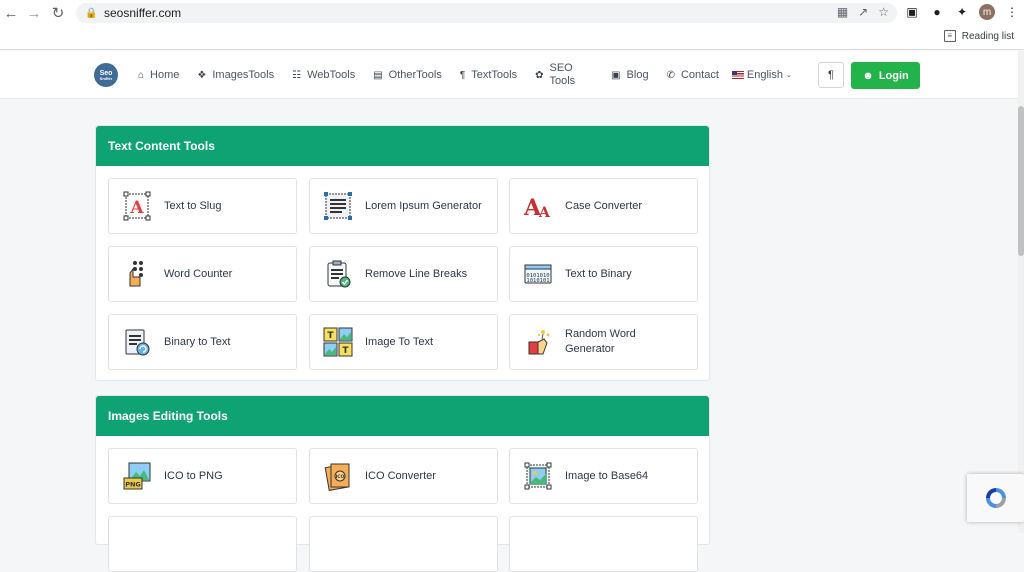 Image resolution: width=1024 pixels, height=572 pixels. Describe the element at coordinates (987, 12) in the screenshot. I see `profile-avatar: m` at that location.